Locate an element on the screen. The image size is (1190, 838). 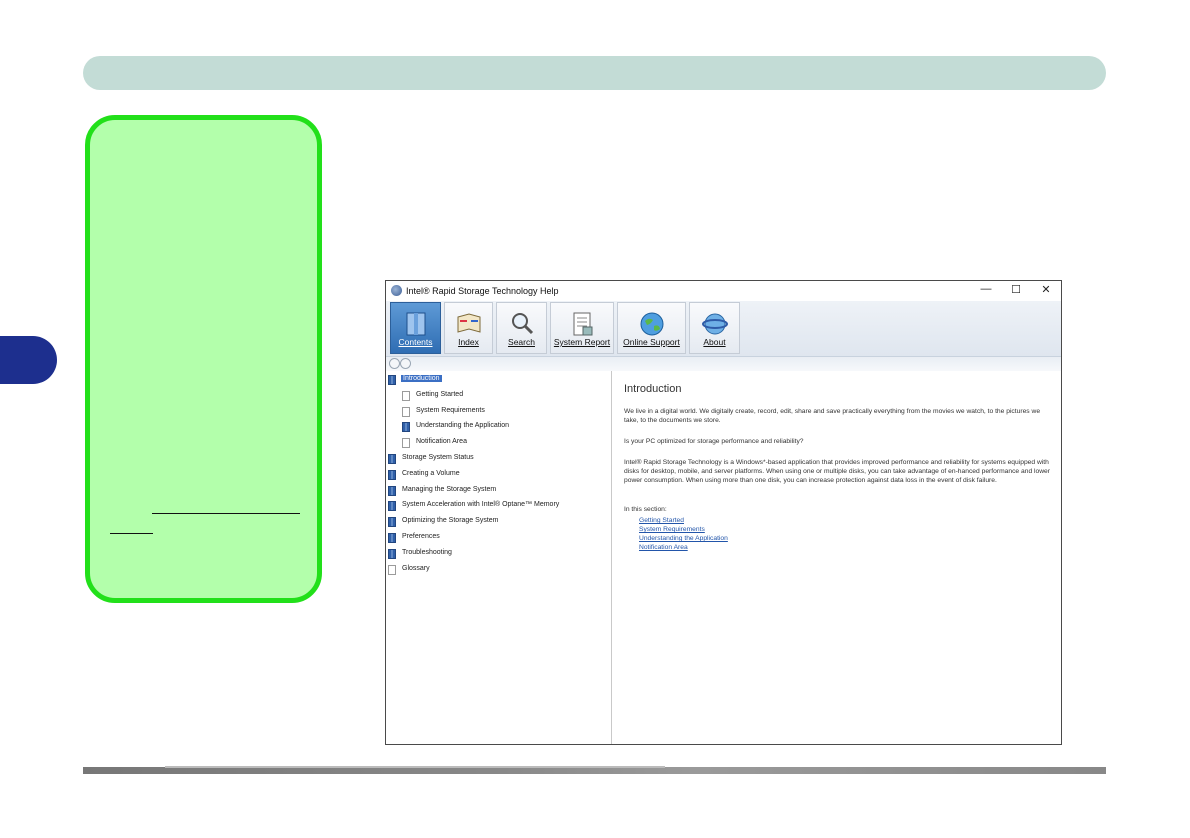
close-button: ✕ is located at coordinates (1046, 289).